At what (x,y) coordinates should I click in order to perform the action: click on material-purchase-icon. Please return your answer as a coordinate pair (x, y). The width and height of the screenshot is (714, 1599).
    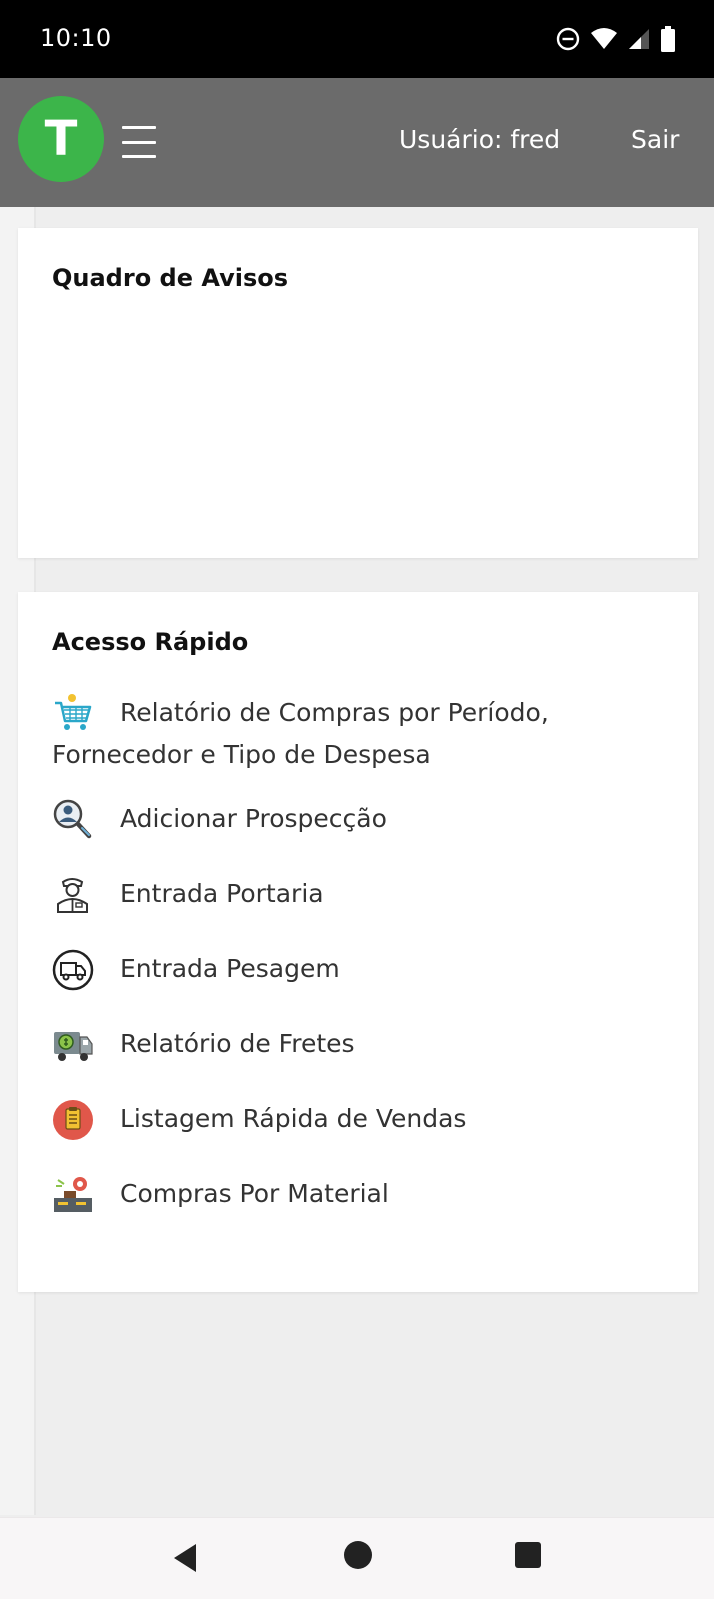
    Looking at the image, I should click on (73, 1194).